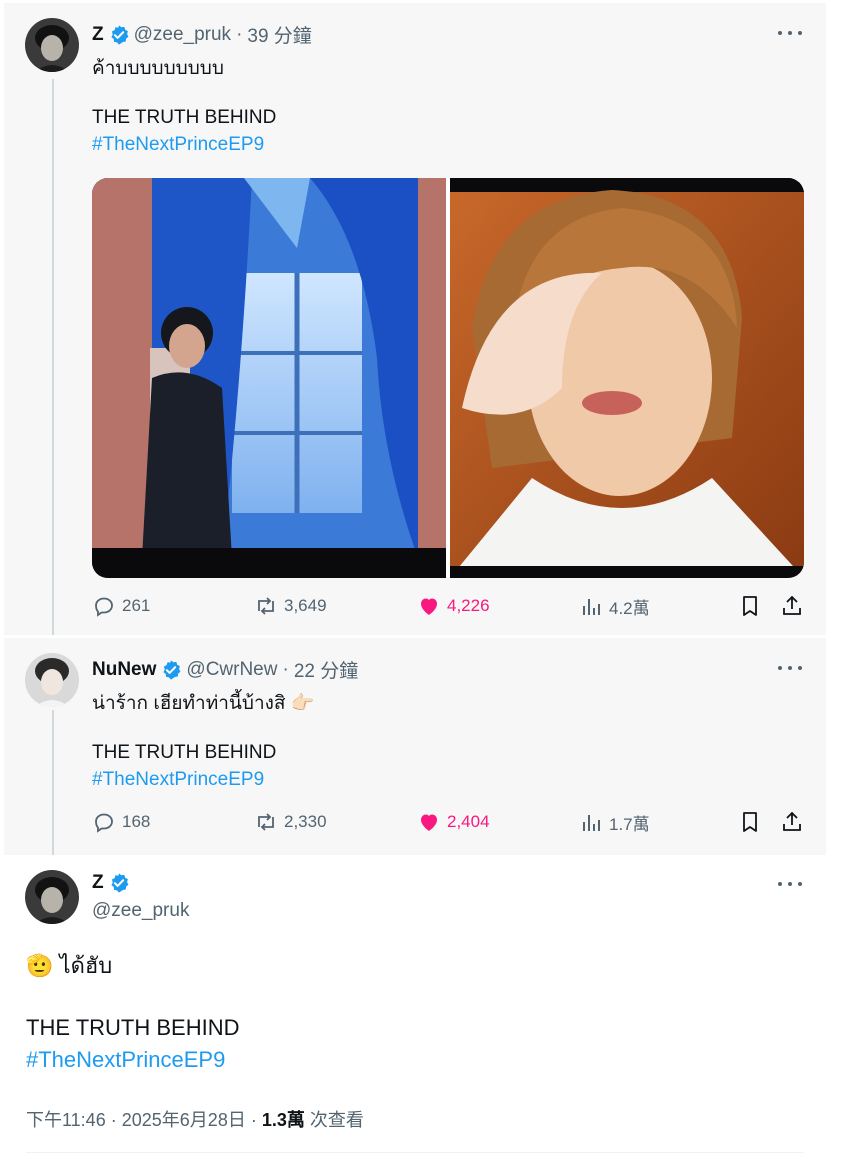 This screenshot has width=844, height=1153. What do you see at coordinates (189, 703) in the screenshot?
I see `tweet-text: น่าร้าก เฮียทำท่านี้บ้างสิ` at bounding box center [189, 703].